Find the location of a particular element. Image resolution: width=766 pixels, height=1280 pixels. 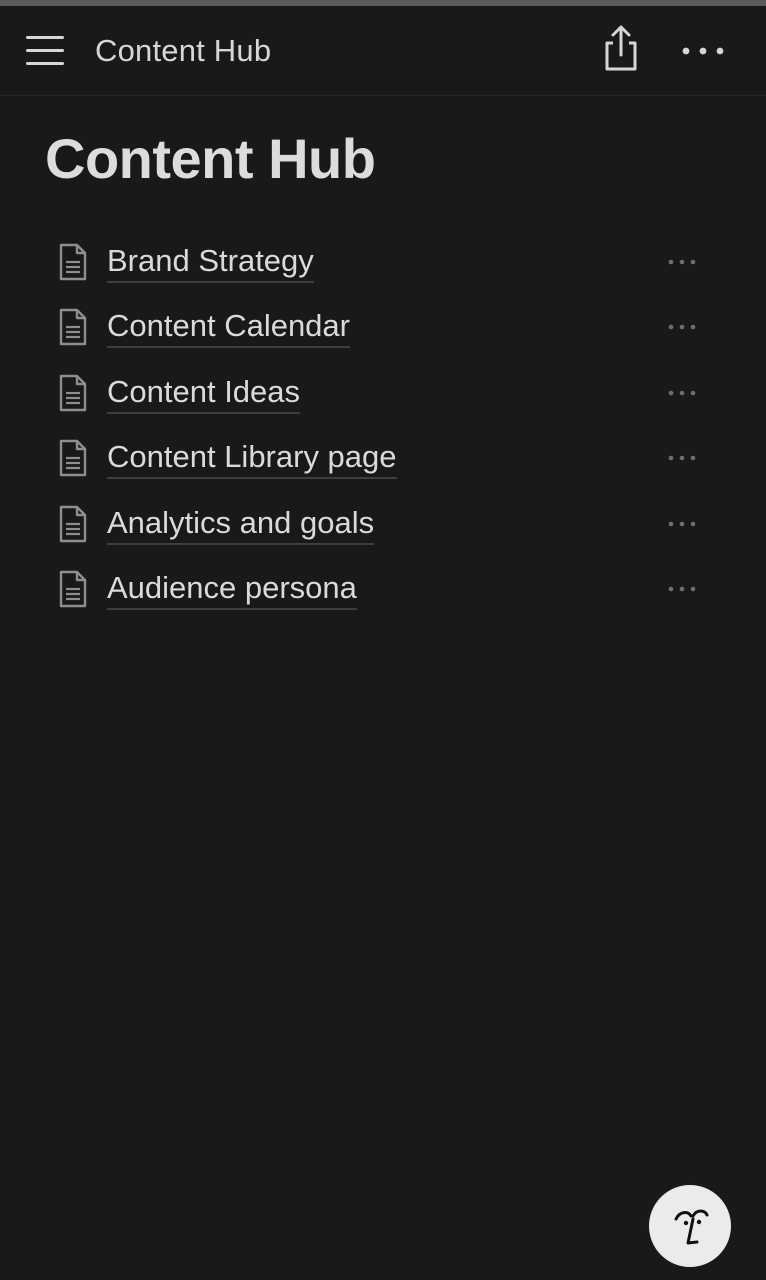

page-title: Content Hub is located at coordinates (210, 158).